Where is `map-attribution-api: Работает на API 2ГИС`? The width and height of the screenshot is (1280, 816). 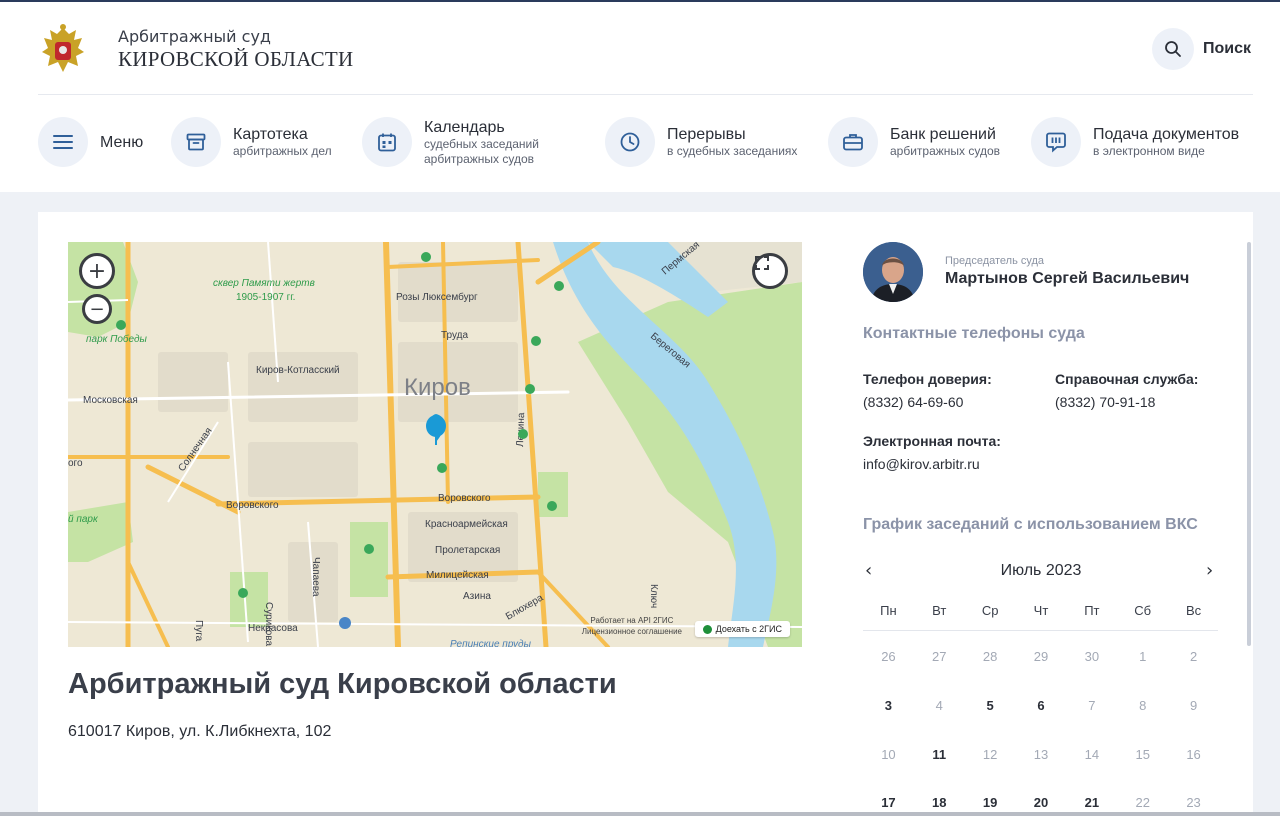
map-attribution-api: Работает на API 2ГИС is located at coordinates (632, 620).